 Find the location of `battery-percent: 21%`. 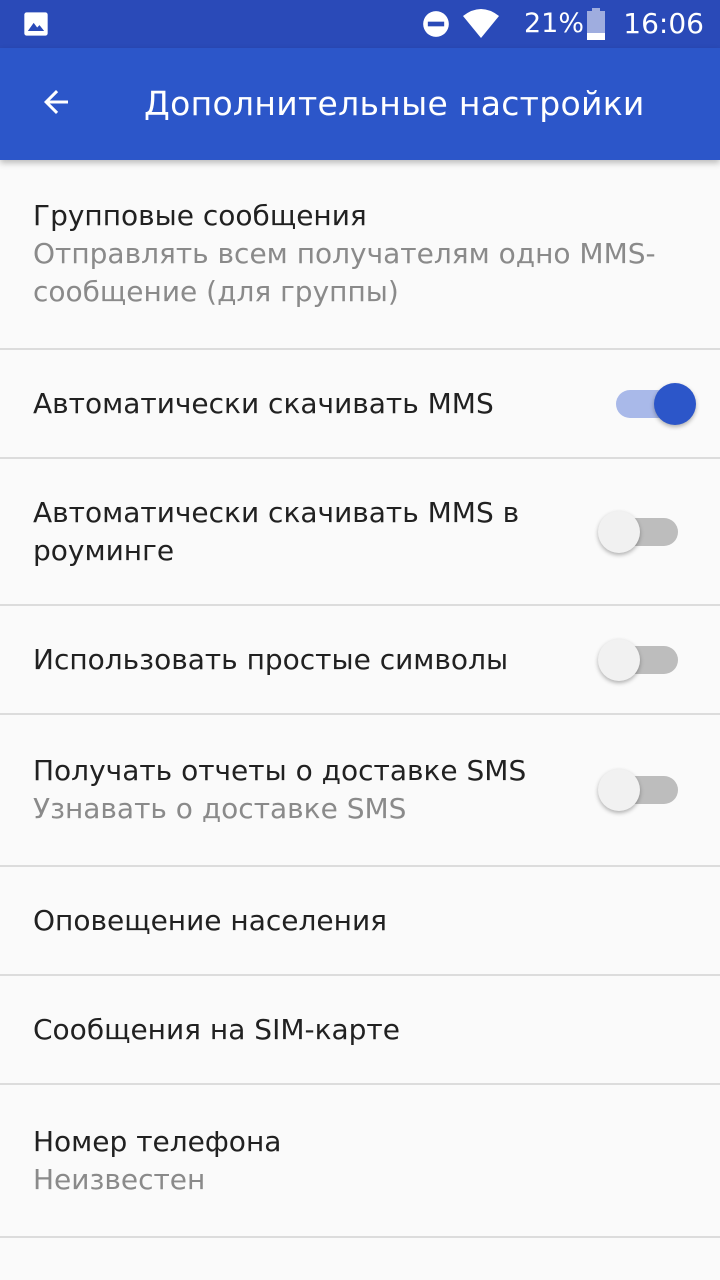

battery-percent: 21% is located at coordinates (554, 23).